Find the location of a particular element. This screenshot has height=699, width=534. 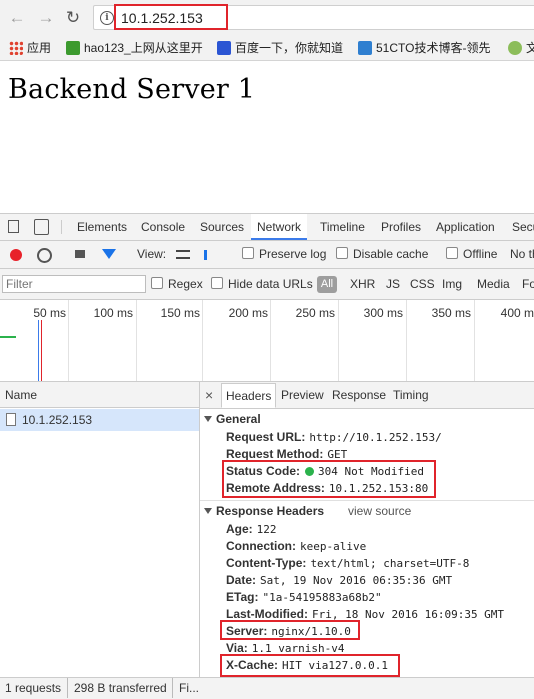

tab-network: Network is located at coordinates (279, 227).